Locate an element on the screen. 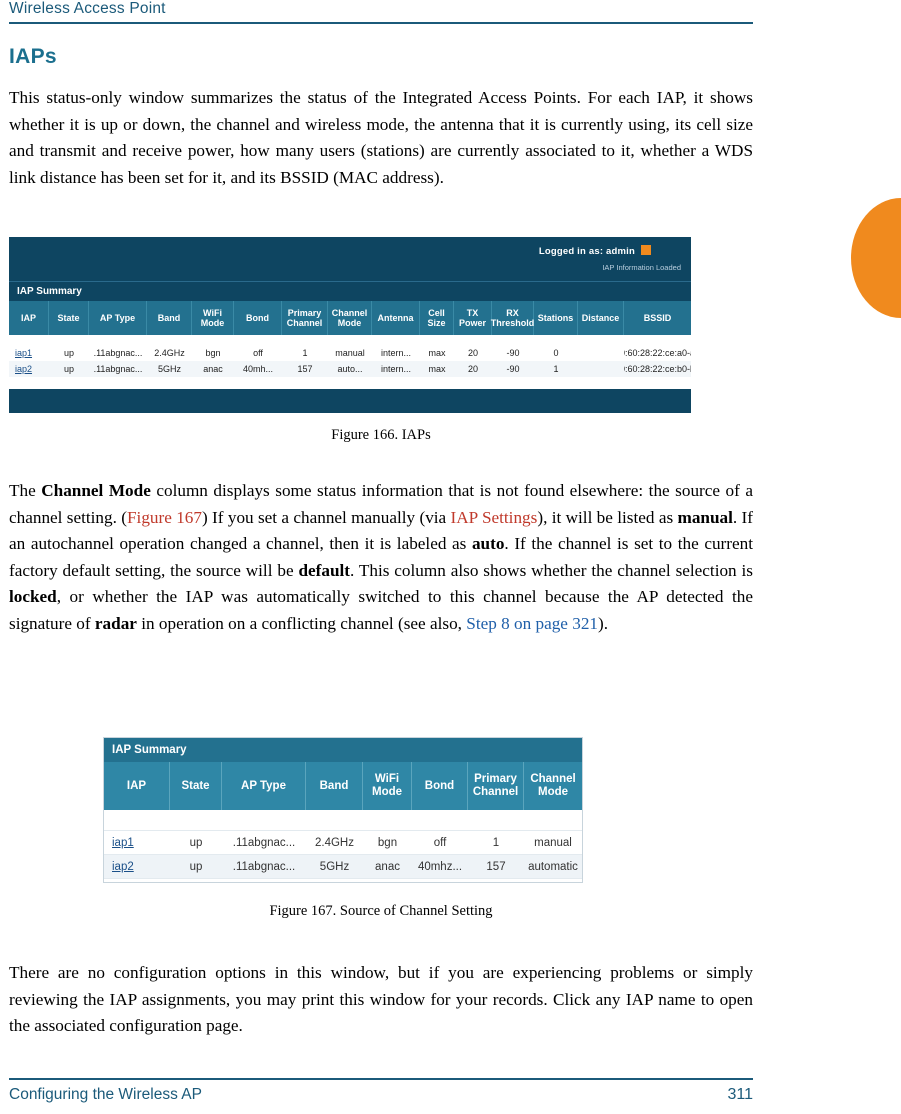 Image resolution: width=901 pixels, height=1114 pixels. footer-section-label: Configuring the Wireless AP is located at coordinates (105, 1094).